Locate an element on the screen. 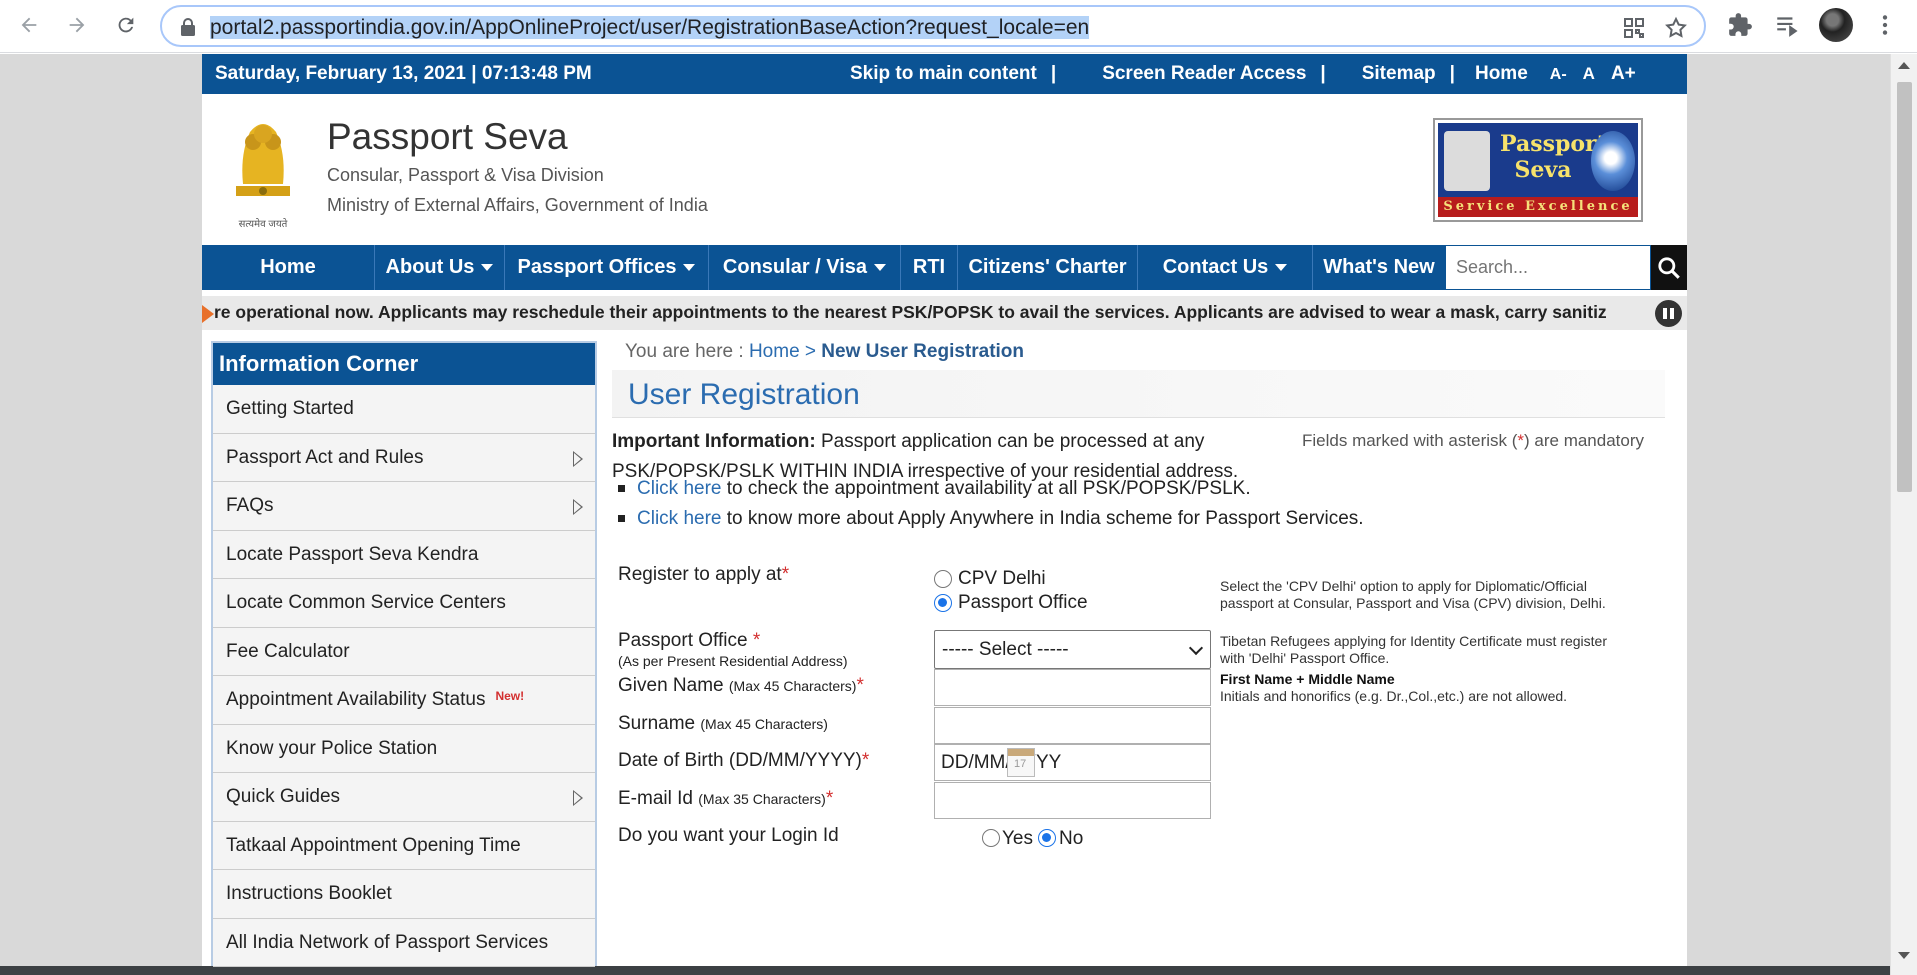 This screenshot has height=975, width=1917. logo-panel: Passport Seva Service Excellence is located at coordinates (1538, 170).